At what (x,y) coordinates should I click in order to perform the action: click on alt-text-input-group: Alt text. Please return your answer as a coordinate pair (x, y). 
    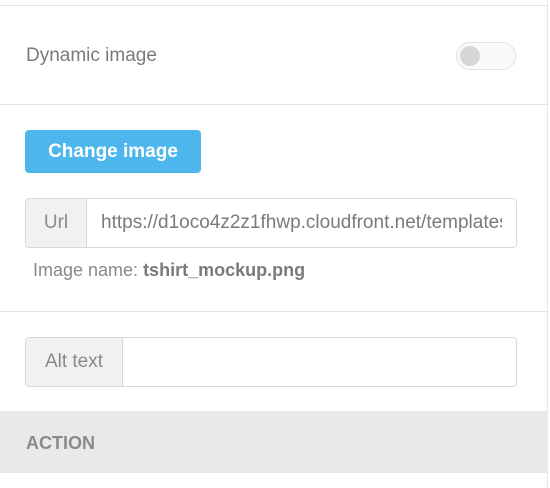
    Looking at the image, I should click on (271, 362).